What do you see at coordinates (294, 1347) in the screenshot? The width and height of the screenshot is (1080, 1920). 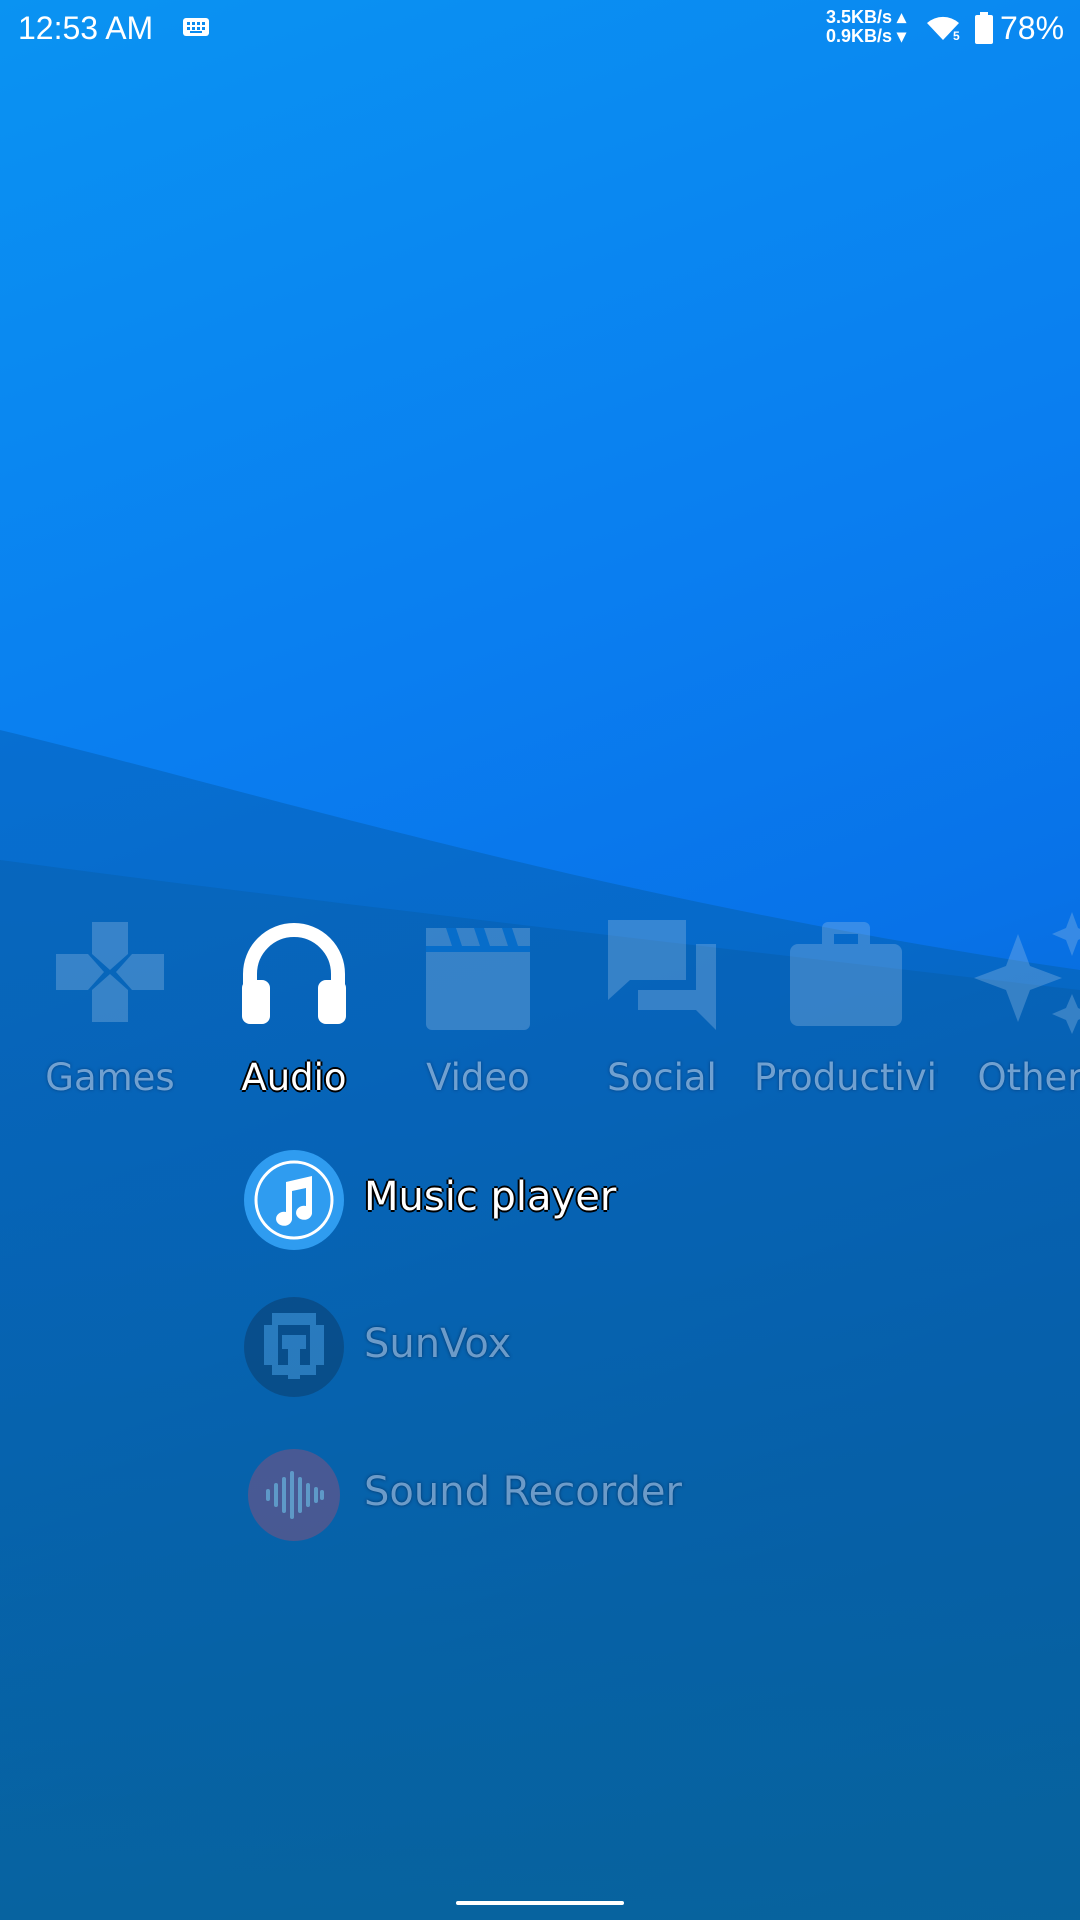 I see `sunvox-icon` at bounding box center [294, 1347].